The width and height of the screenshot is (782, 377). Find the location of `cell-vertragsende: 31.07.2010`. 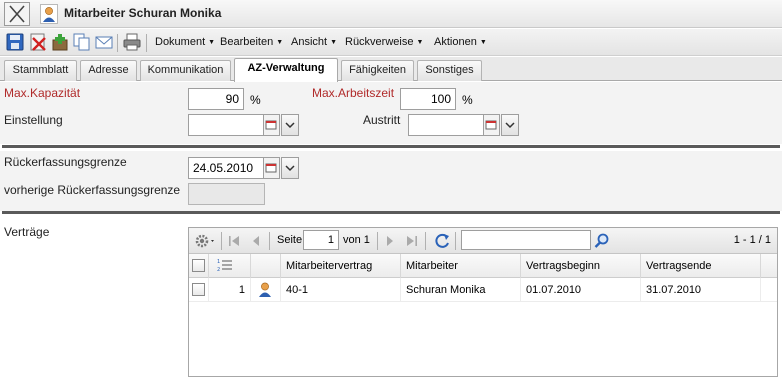

cell-vertragsende: 31.07.2010 is located at coordinates (701, 290).